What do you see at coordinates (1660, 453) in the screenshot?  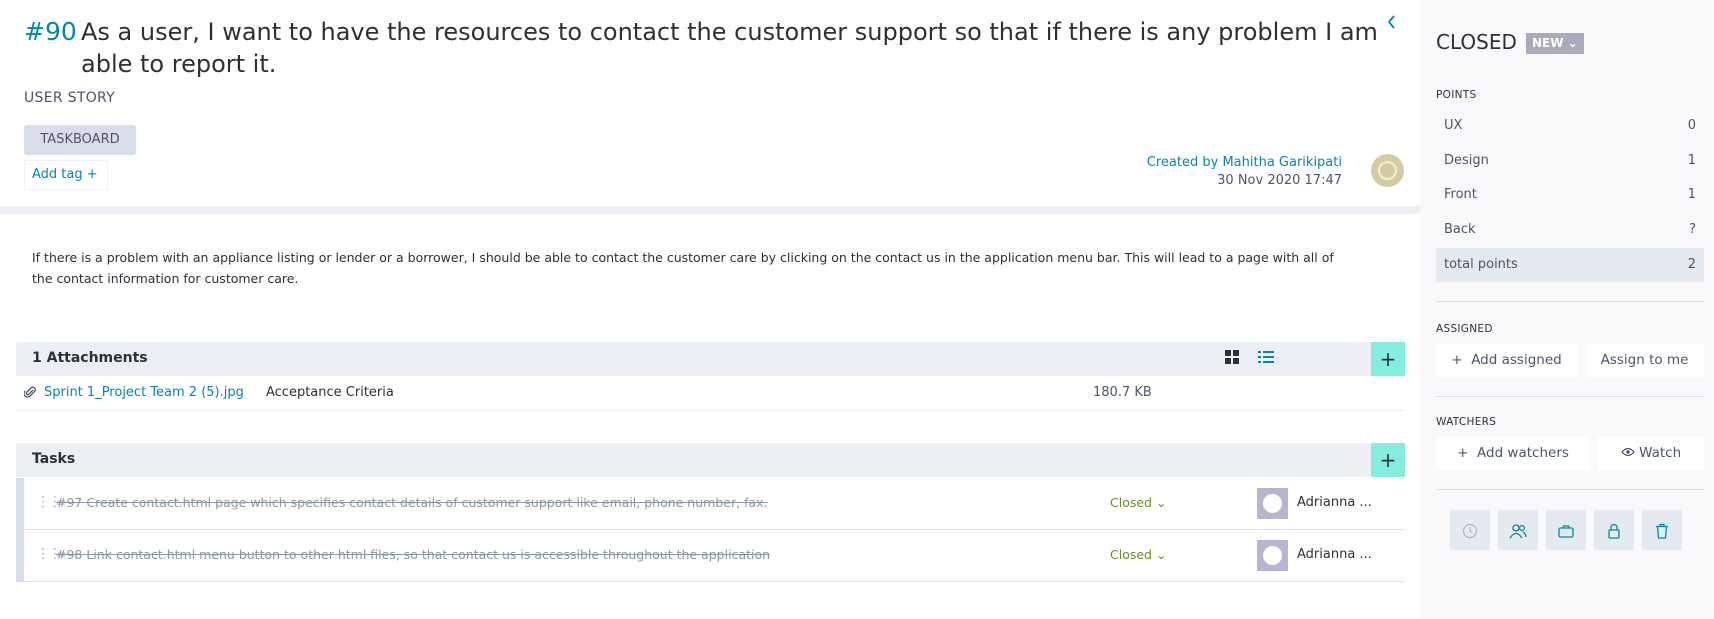 I see `watch-label: Watch` at bounding box center [1660, 453].